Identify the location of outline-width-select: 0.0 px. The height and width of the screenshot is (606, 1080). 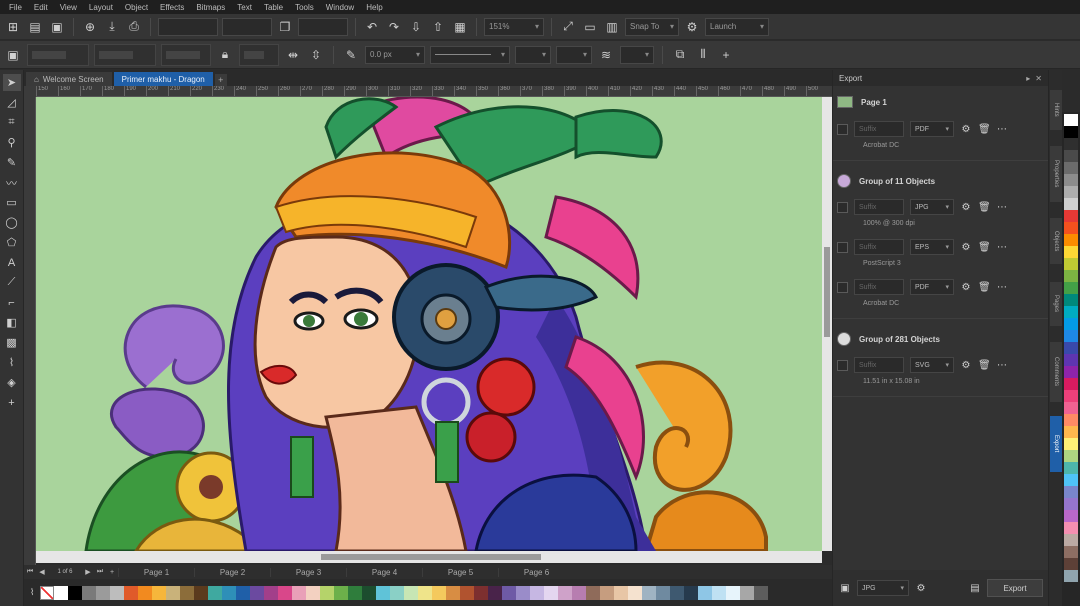
(395, 54).